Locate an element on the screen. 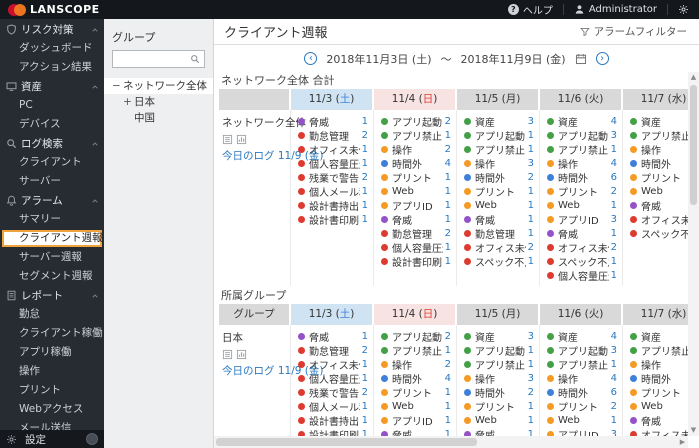 The image size is (699, 448). sidebar-item: クライアント is located at coordinates (52, 162).